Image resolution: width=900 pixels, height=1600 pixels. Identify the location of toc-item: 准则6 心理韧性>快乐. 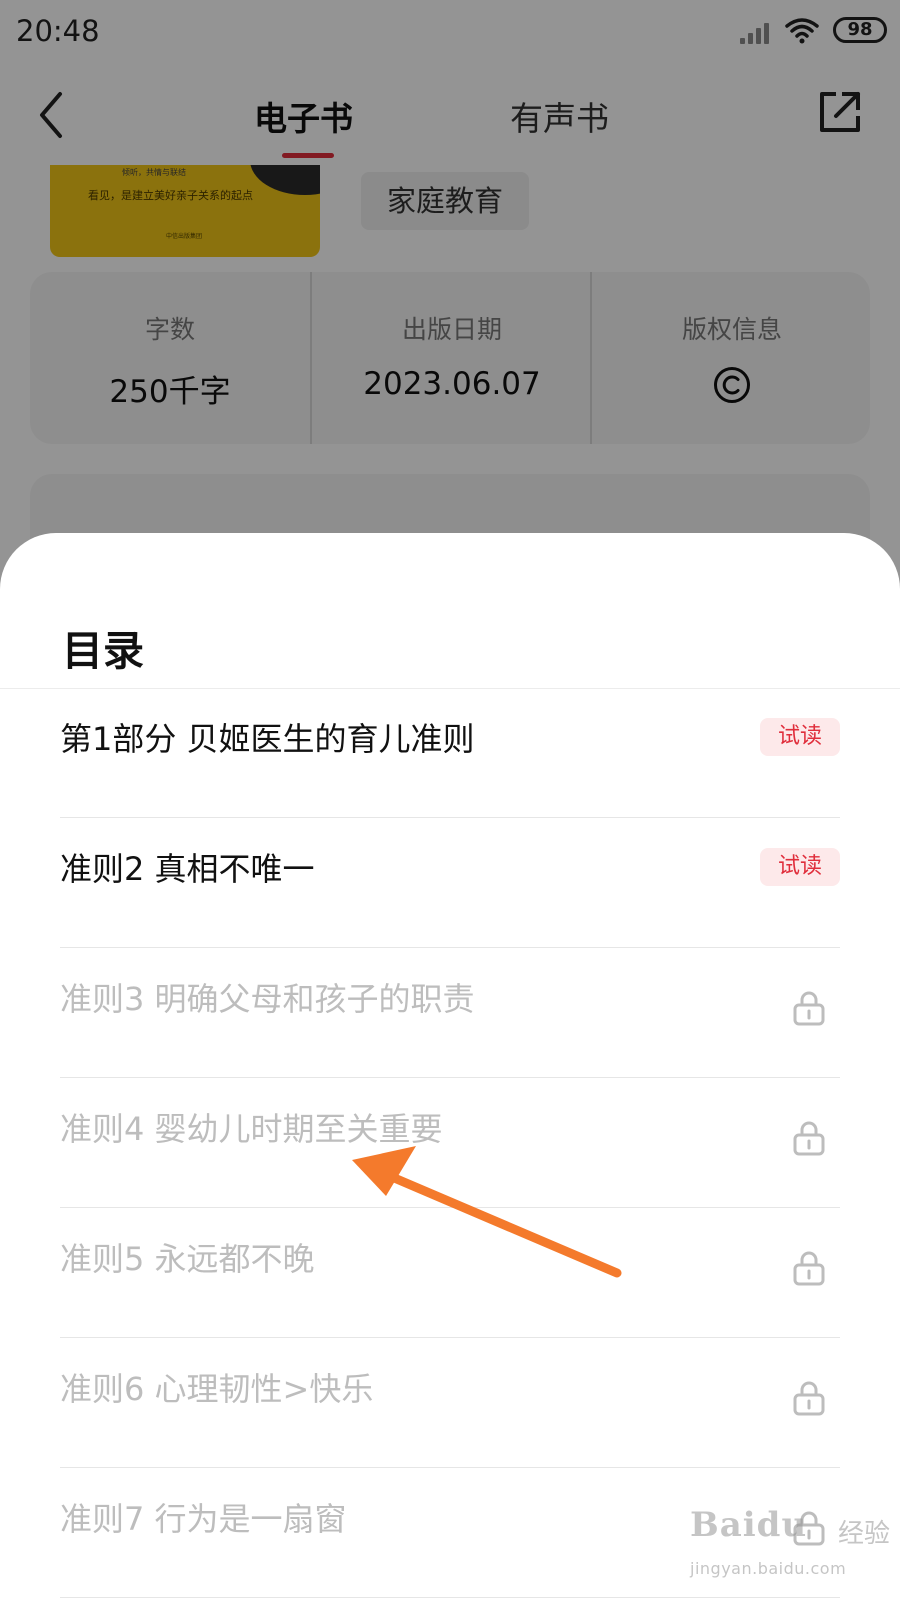
(450, 1403).